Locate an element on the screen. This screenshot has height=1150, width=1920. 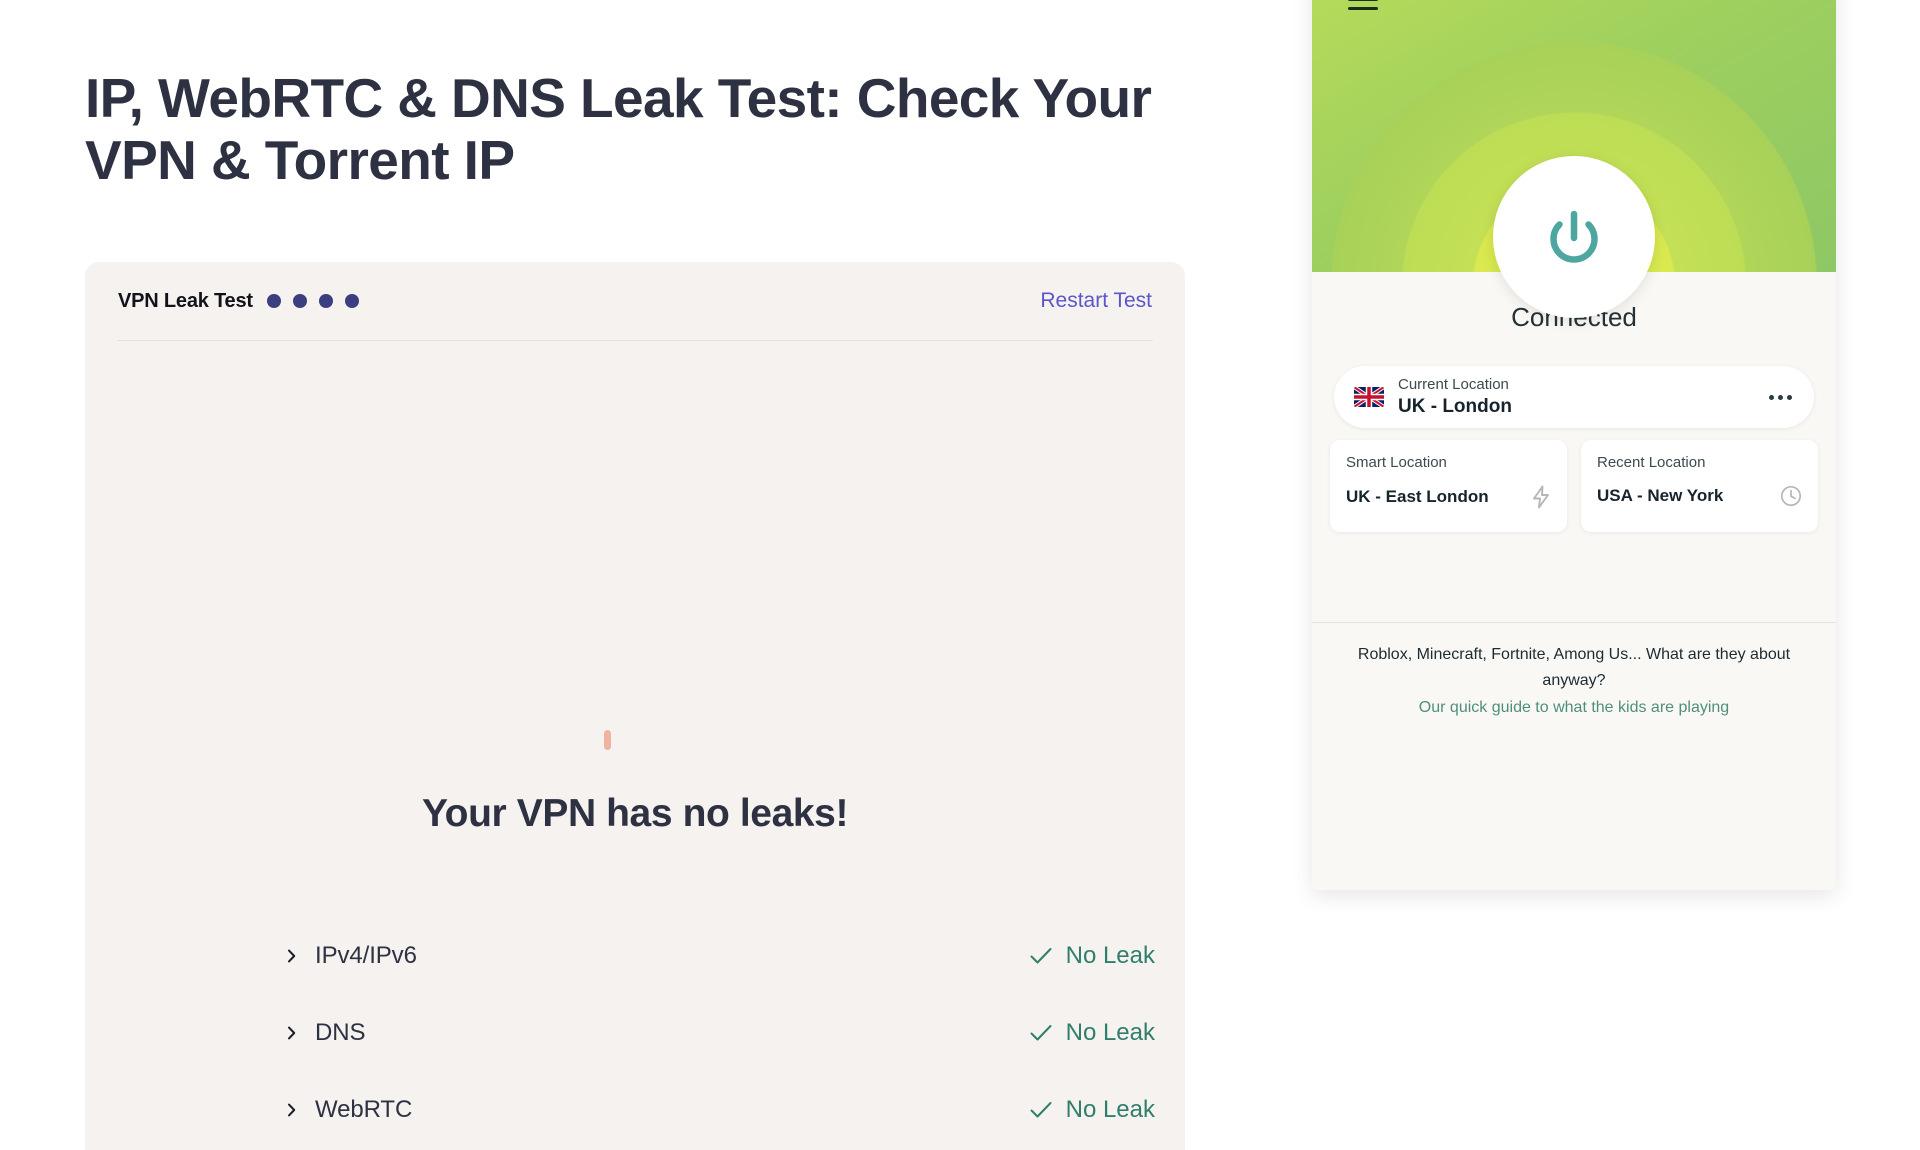
current-location-caption: Current Location is located at coordinates (1453, 384).